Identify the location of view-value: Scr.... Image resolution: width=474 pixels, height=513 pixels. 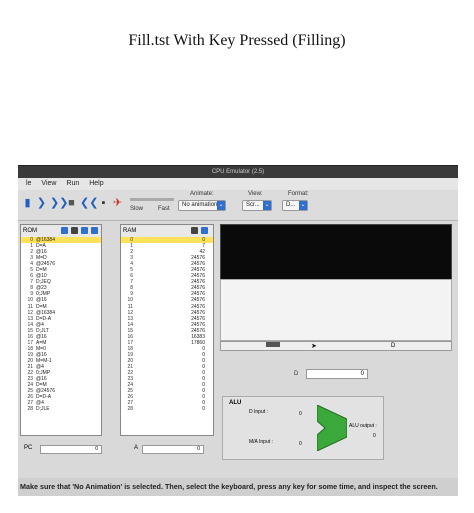
(253, 205).